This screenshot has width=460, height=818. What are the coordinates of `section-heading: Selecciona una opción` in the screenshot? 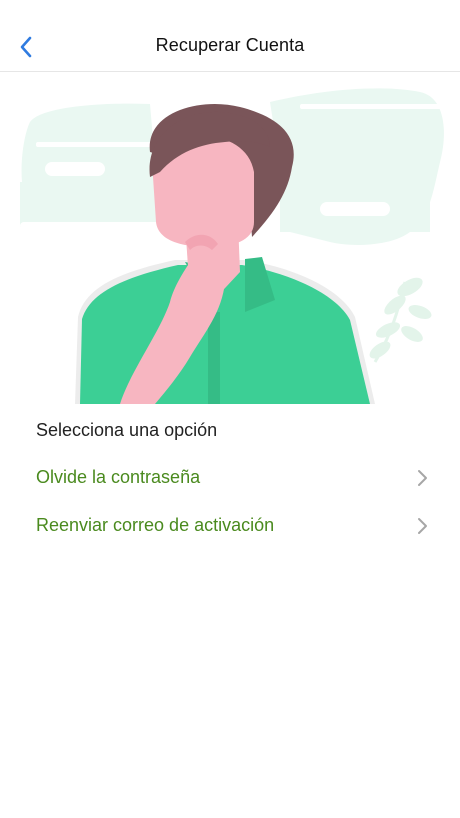 It's located at (127, 430).